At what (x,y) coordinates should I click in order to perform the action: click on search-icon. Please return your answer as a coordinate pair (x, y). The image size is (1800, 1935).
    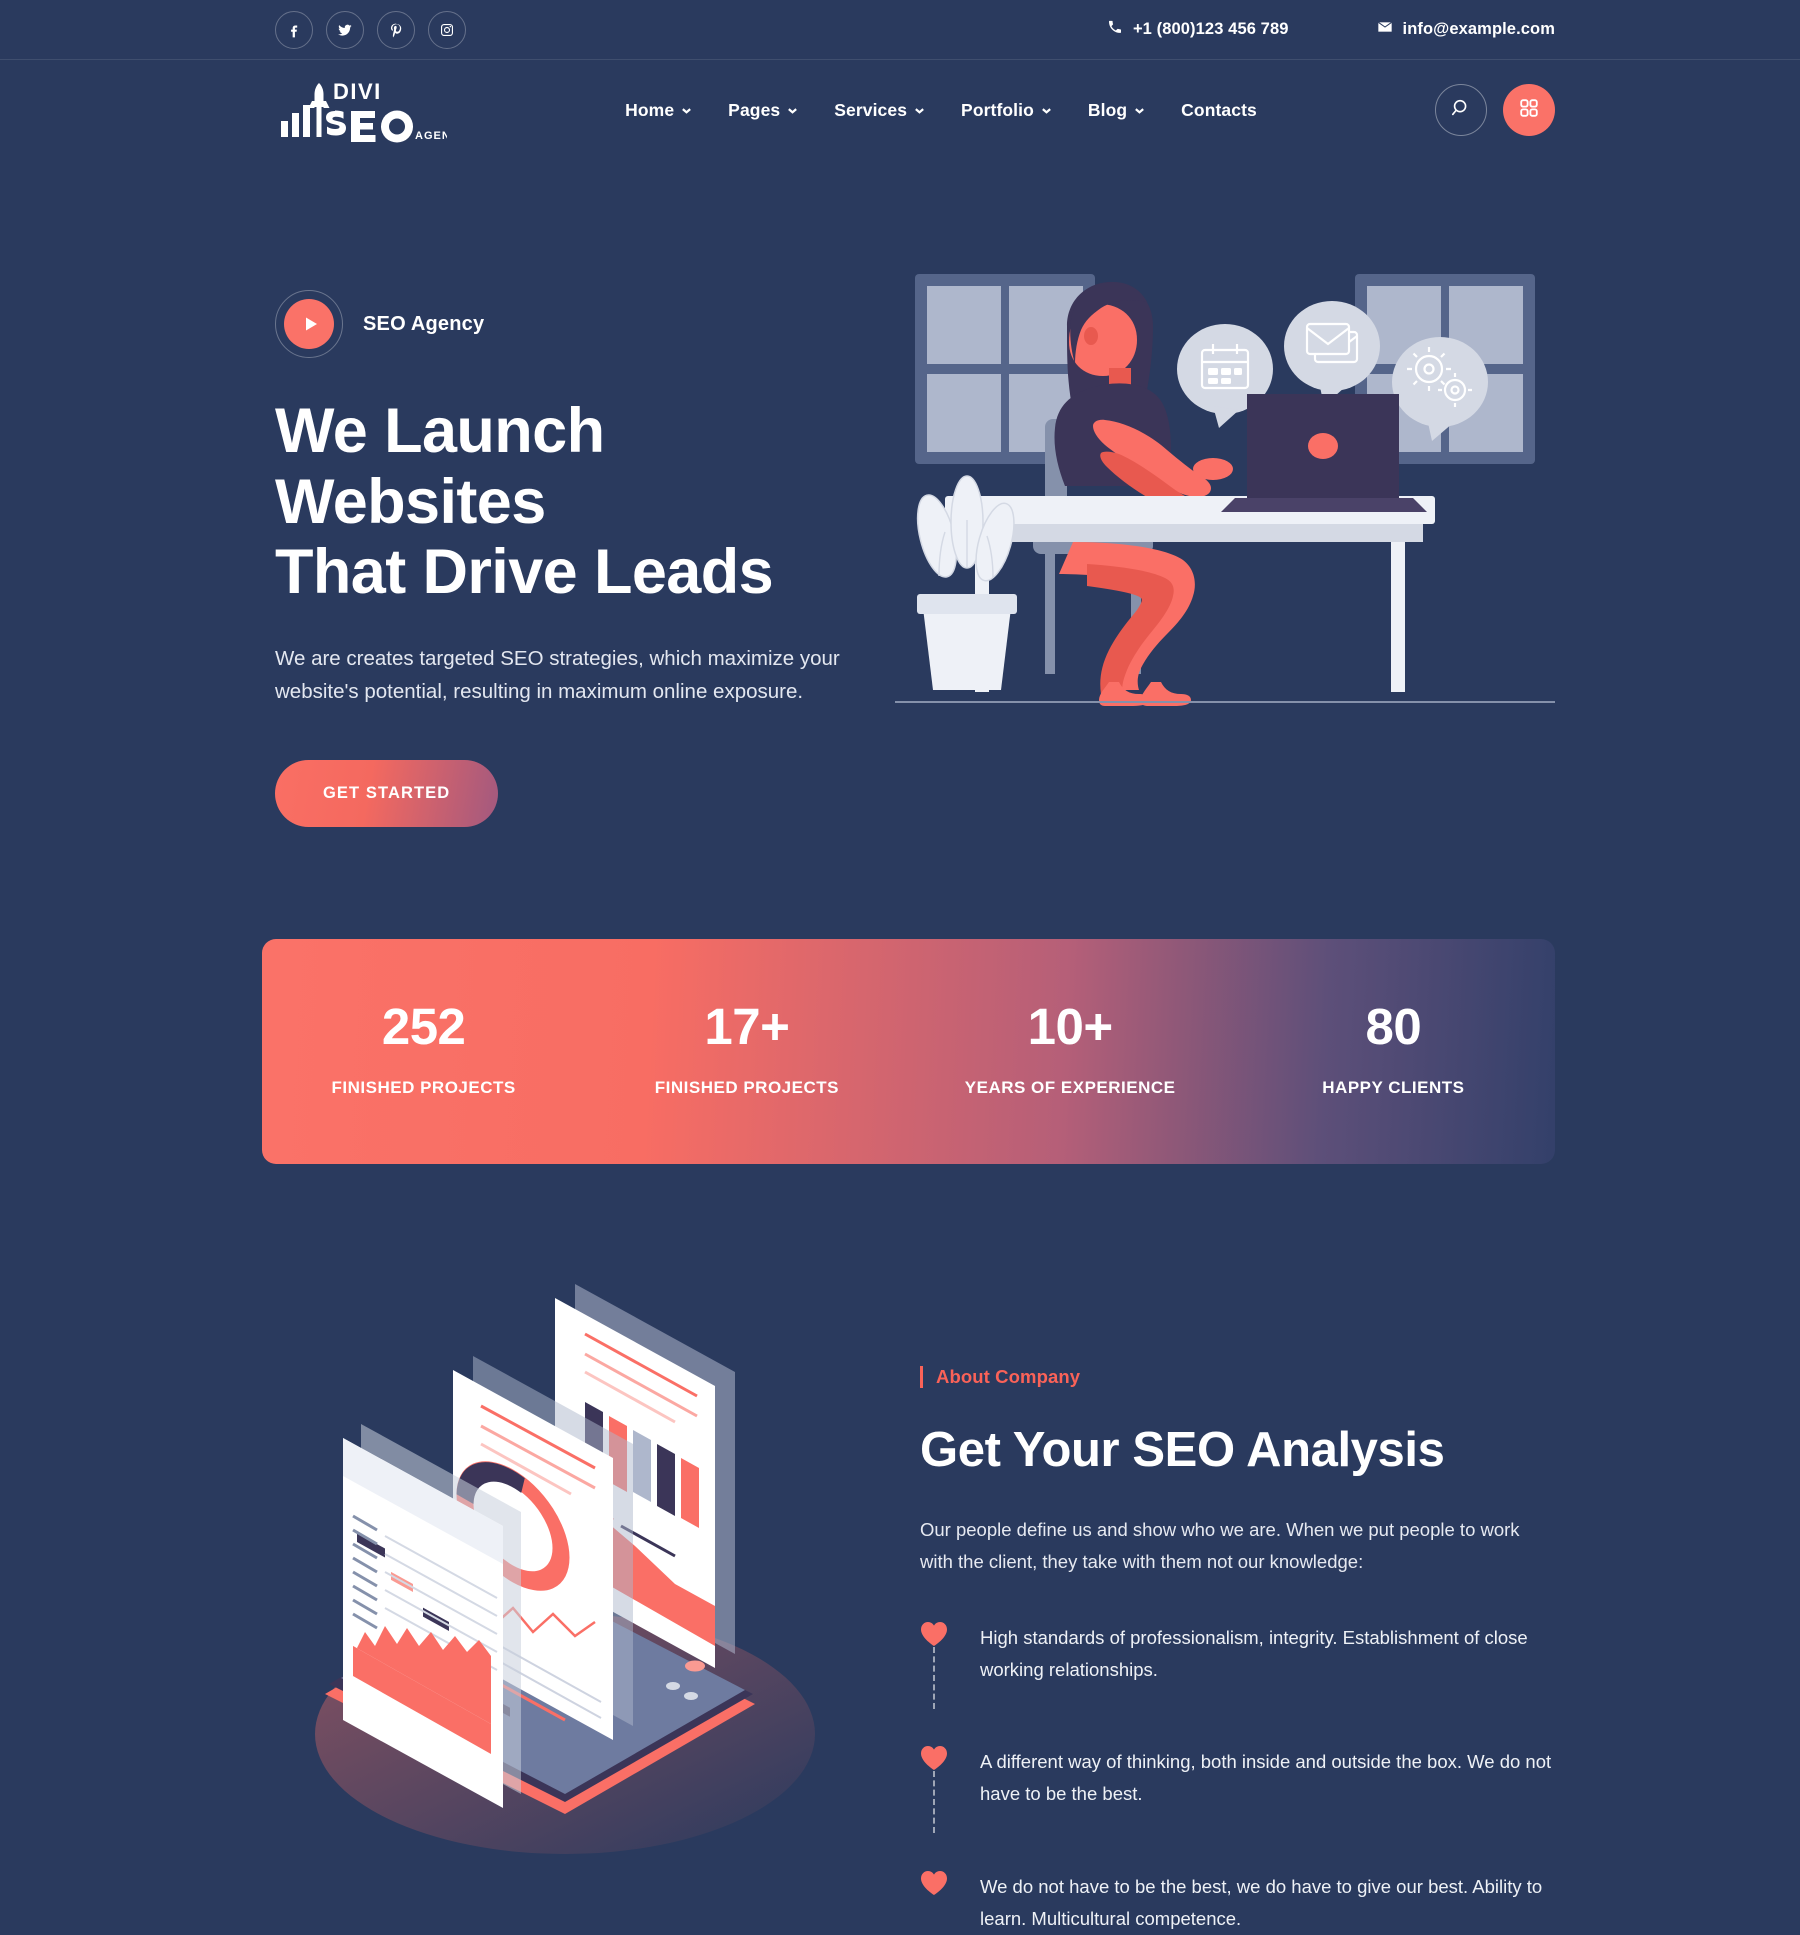
    Looking at the image, I should click on (1461, 110).